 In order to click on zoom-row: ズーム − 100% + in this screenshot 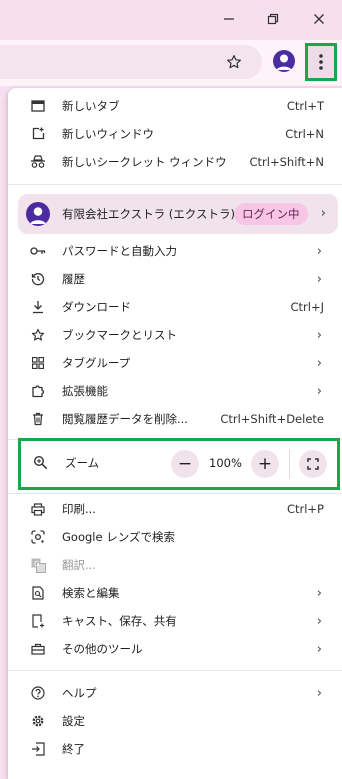, I will do `click(179, 464)`.